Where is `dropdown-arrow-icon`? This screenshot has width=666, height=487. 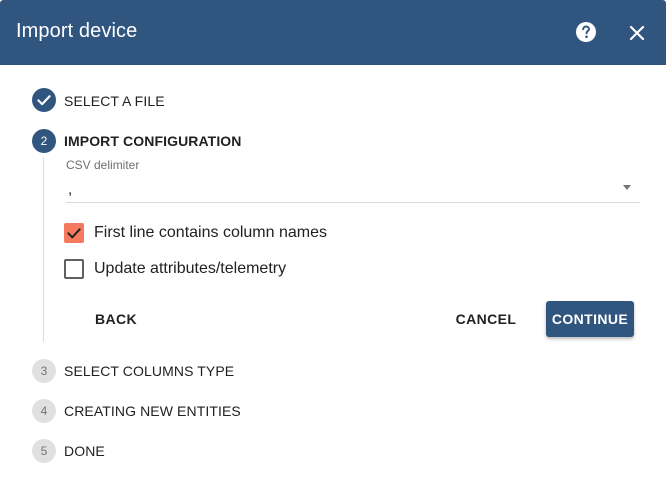 dropdown-arrow-icon is located at coordinates (627, 187).